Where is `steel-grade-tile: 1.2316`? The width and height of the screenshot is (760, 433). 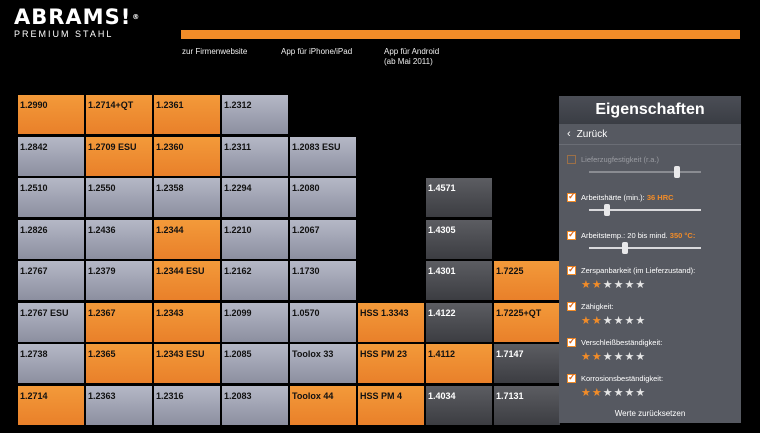 steel-grade-tile: 1.2316 is located at coordinates (187, 405).